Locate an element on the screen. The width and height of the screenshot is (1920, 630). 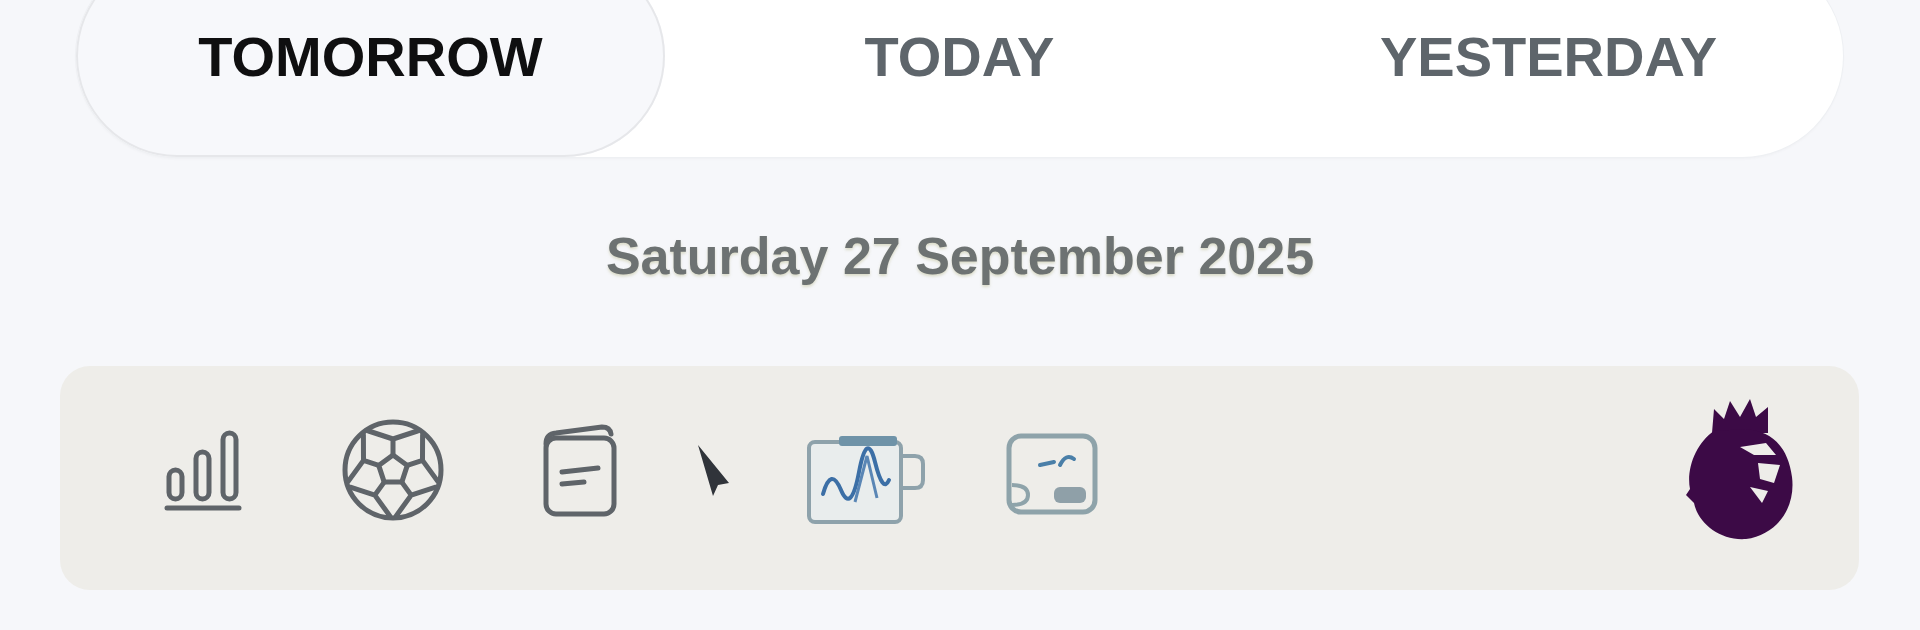
bar-chart-icon is located at coordinates (203, 470).